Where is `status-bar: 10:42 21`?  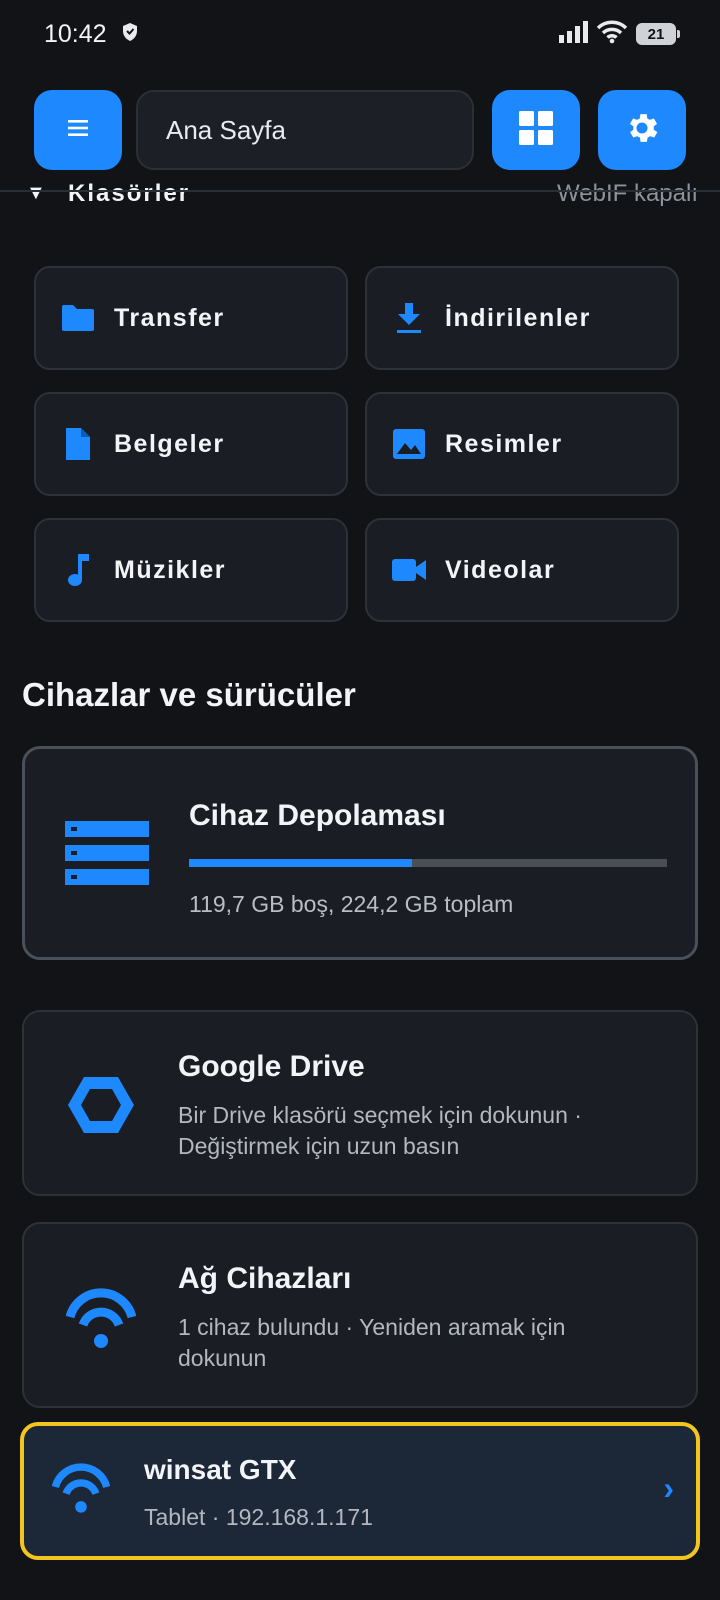 status-bar: 10:42 21 is located at coordinates (360, 34).